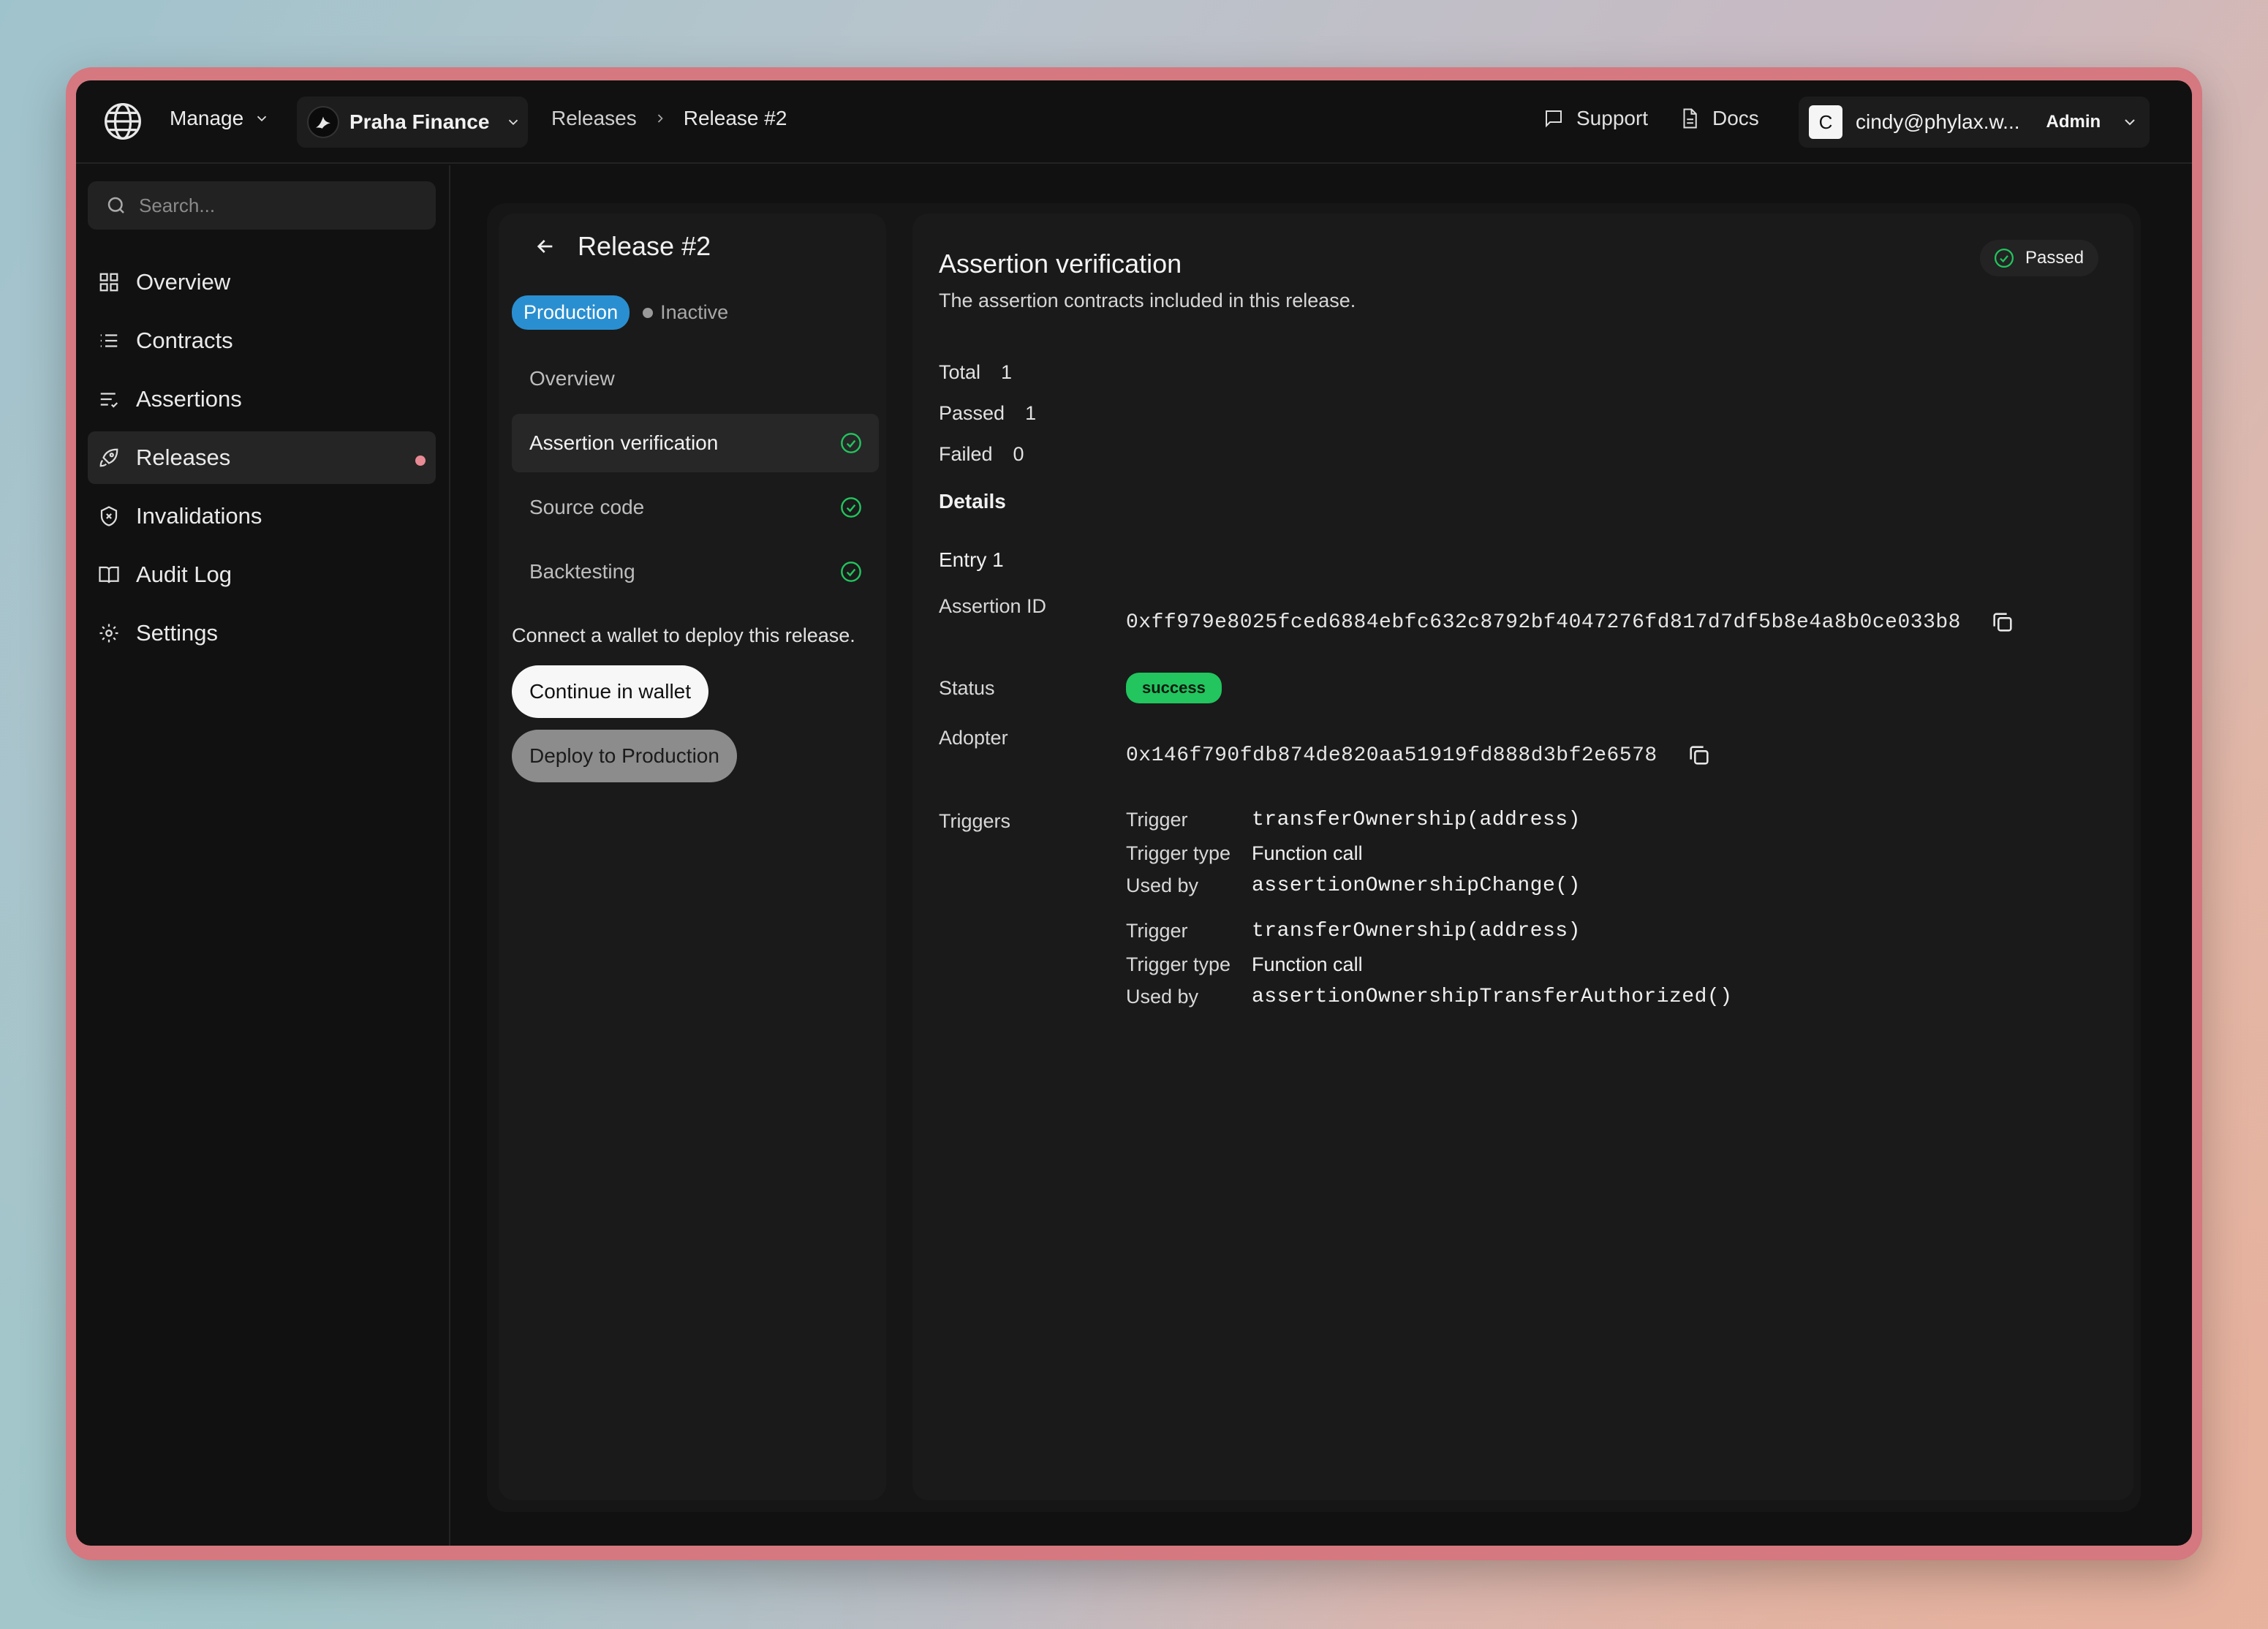  Describe the element at coordinates (207, 118) in the screenshot. I see `manage-label: Manage` at that location.